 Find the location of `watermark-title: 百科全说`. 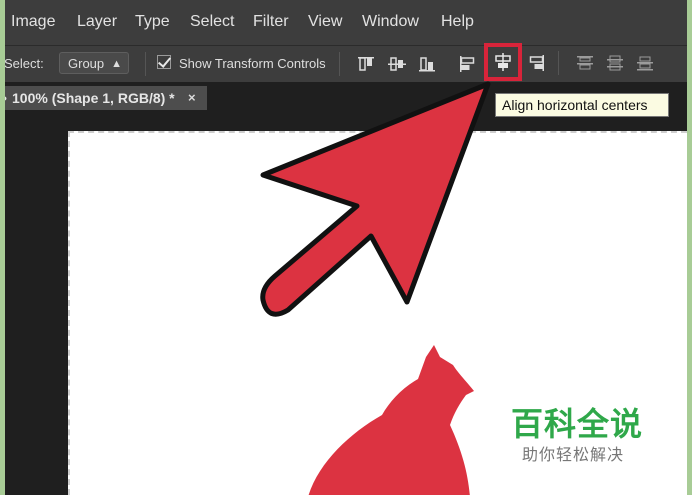

watermark-title: 百科全说 is located at coordinates (577, 424).